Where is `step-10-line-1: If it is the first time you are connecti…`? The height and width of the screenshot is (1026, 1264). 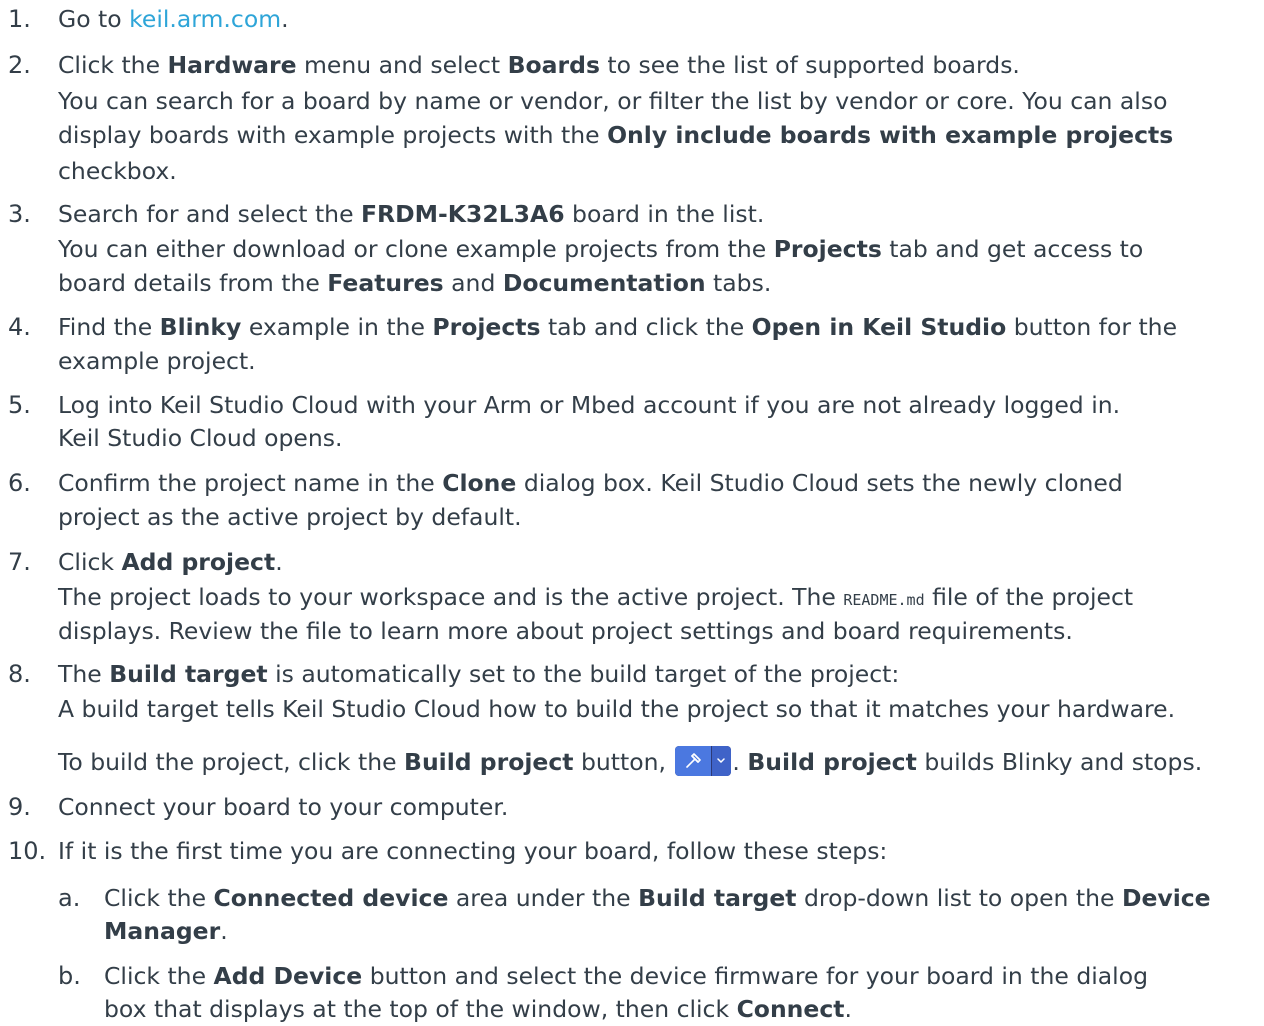
step-10-line-1: If it is the first time you are connecti… is located at coordinates (473, 851).